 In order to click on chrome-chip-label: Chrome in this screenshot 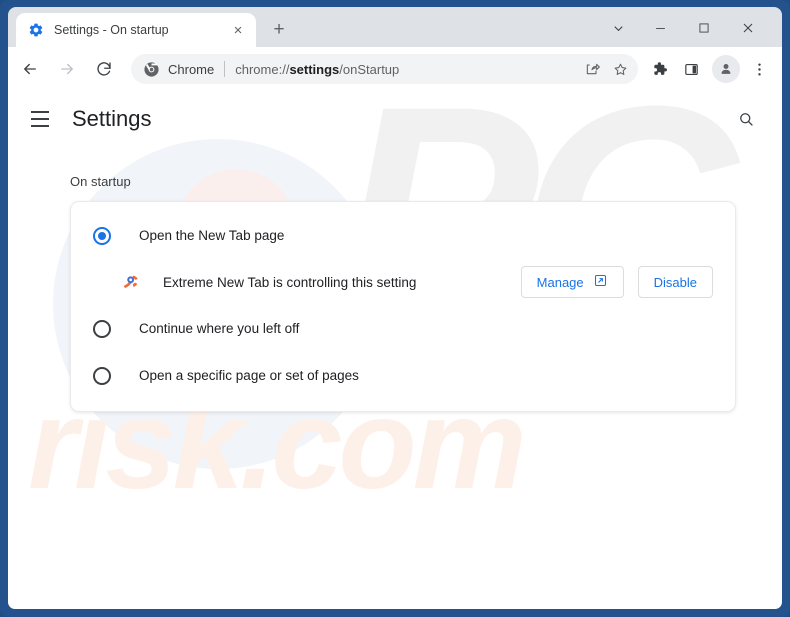, I will do `click(191, 69)`.